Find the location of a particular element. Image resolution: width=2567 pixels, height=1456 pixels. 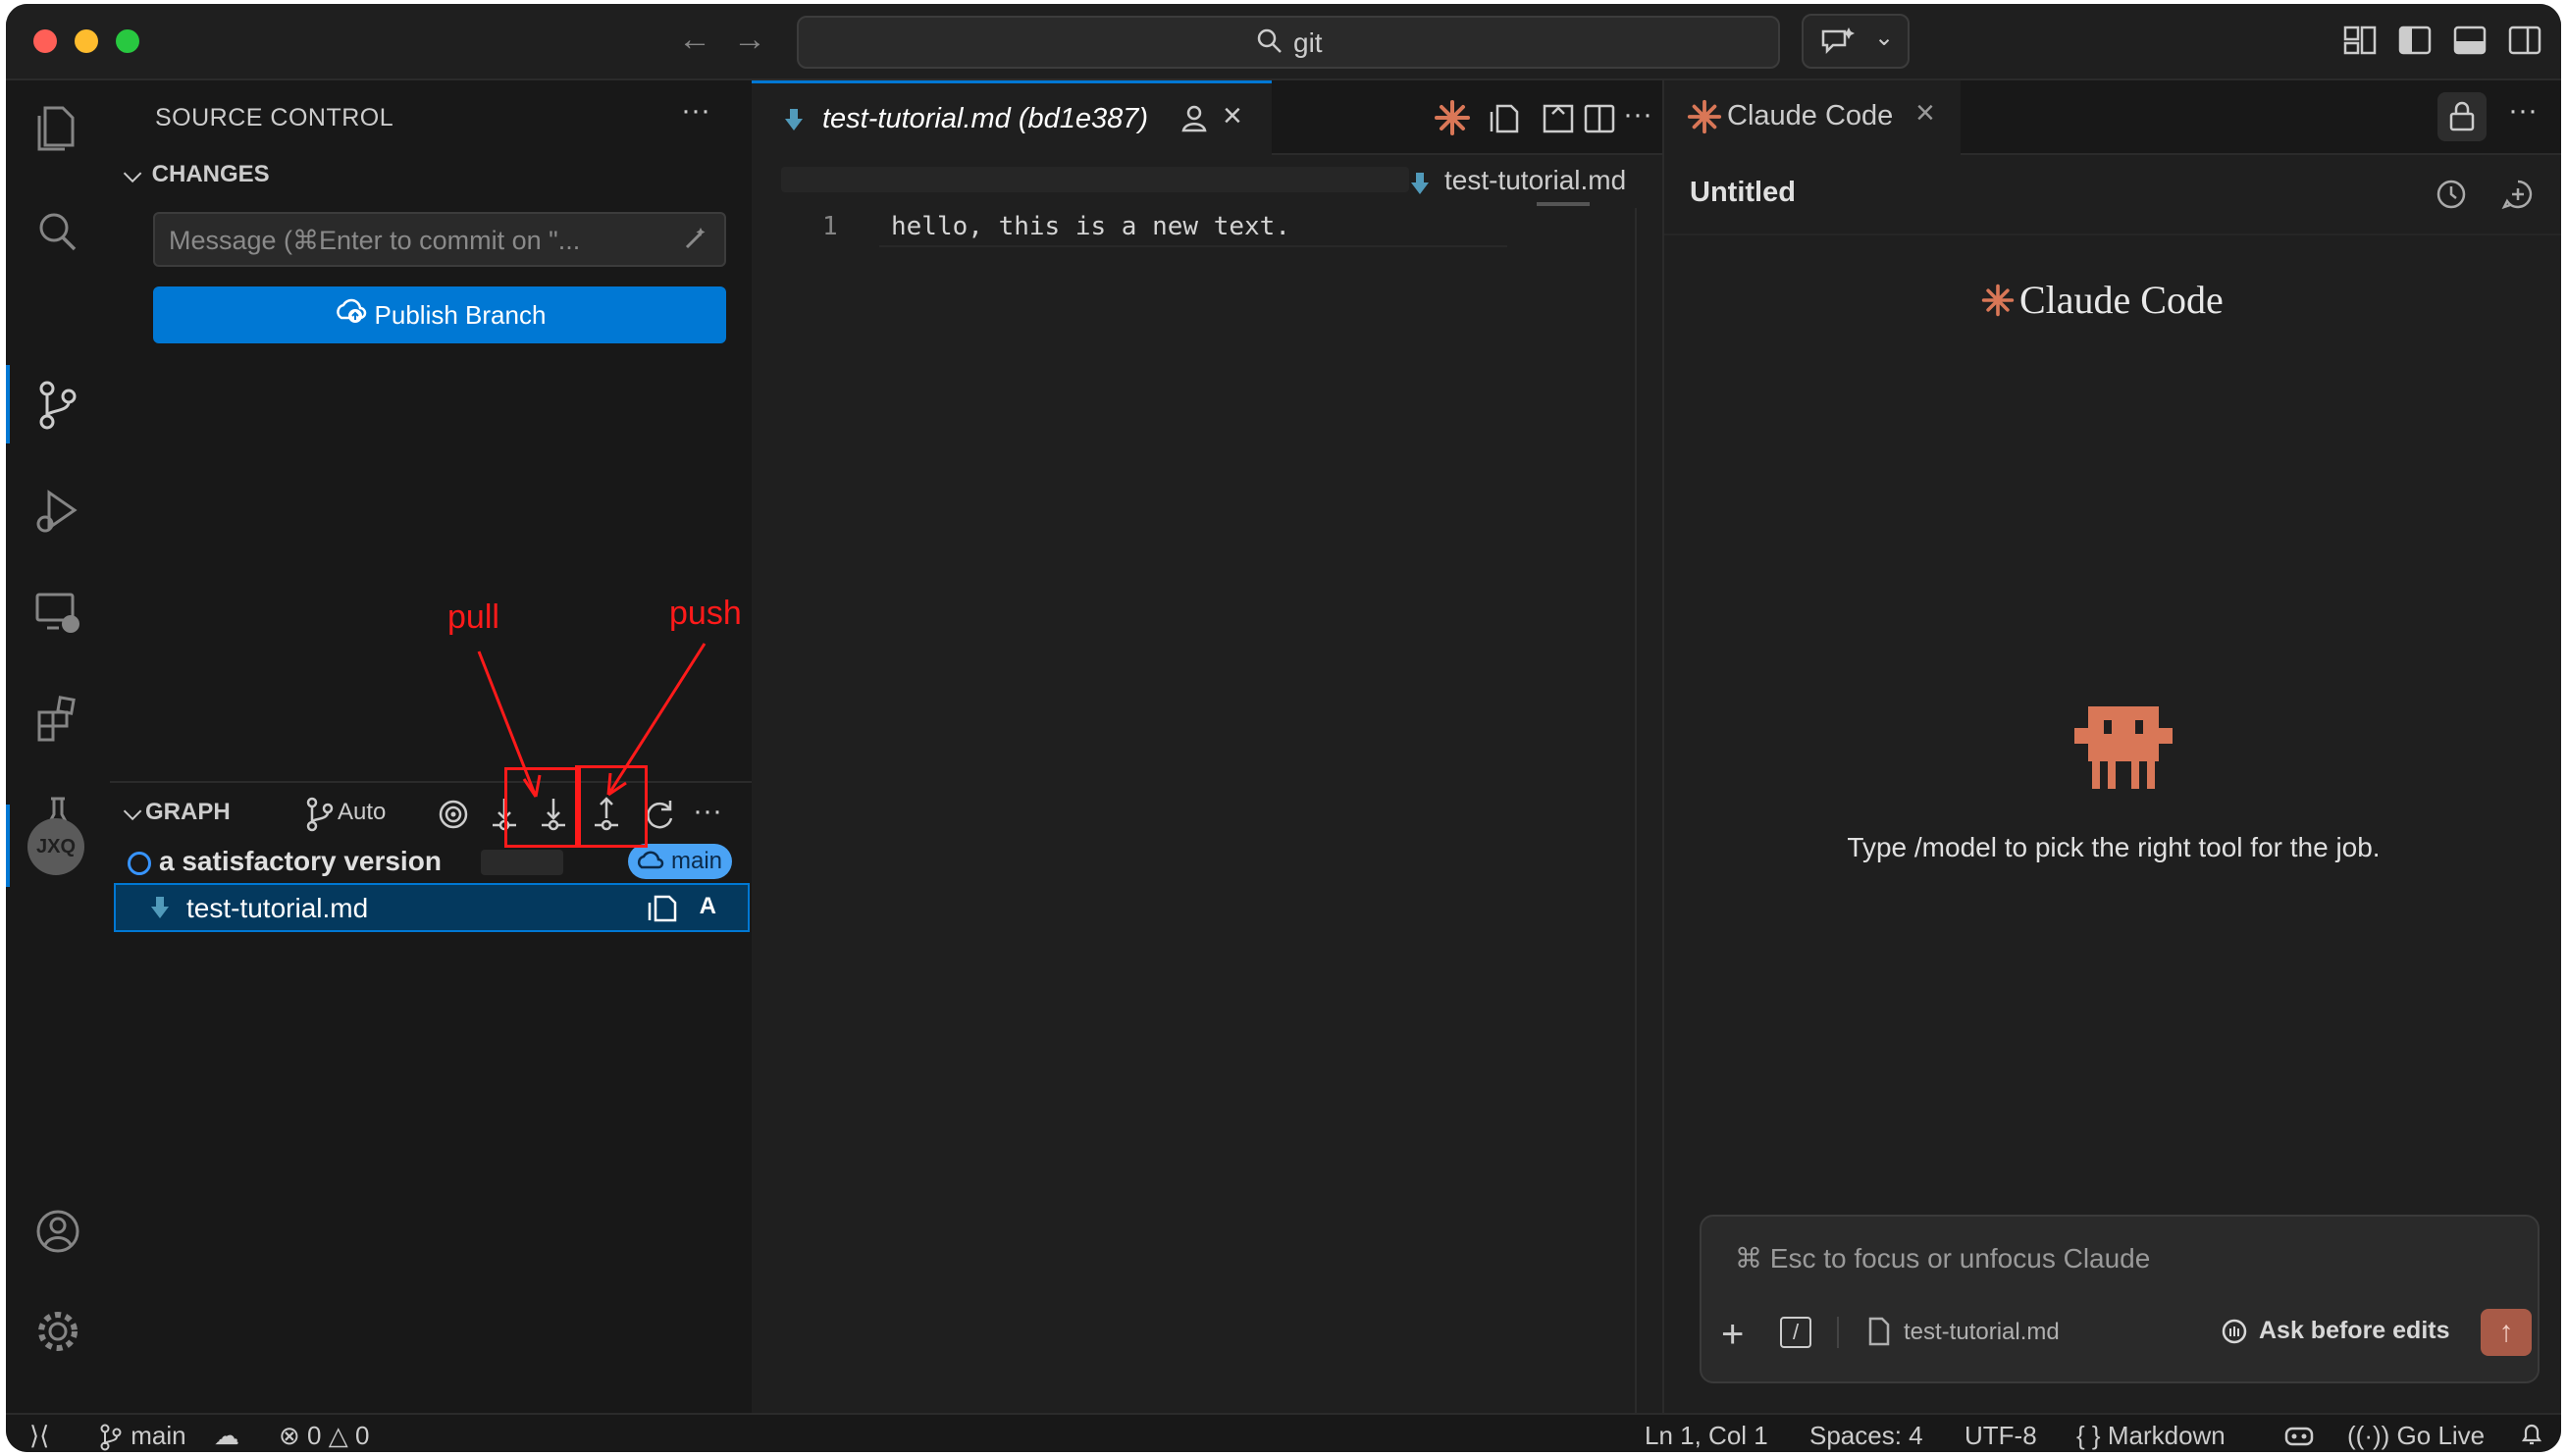

changed-file-name: test-tutorial.md is located at coordinates (277, 908).